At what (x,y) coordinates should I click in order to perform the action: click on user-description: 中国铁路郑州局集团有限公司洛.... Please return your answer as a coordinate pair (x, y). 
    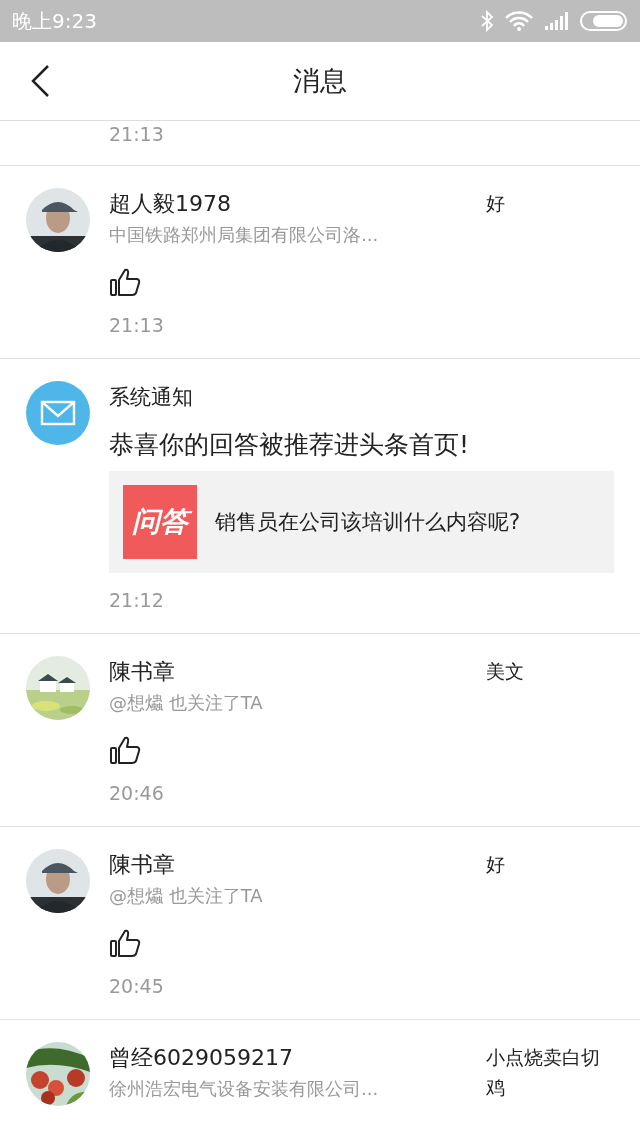
    Looking at the image, I should click on (244, 235).